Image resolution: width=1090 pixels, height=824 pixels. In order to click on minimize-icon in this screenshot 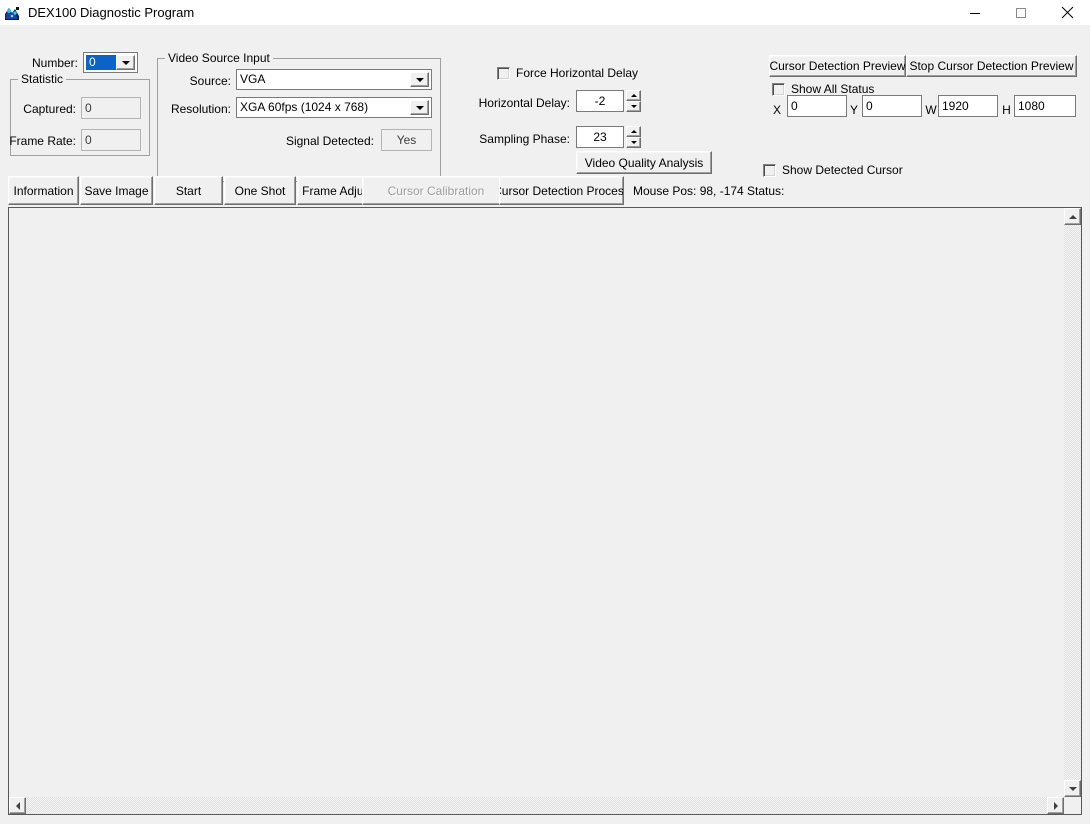, I will do `click(975, 13)`.